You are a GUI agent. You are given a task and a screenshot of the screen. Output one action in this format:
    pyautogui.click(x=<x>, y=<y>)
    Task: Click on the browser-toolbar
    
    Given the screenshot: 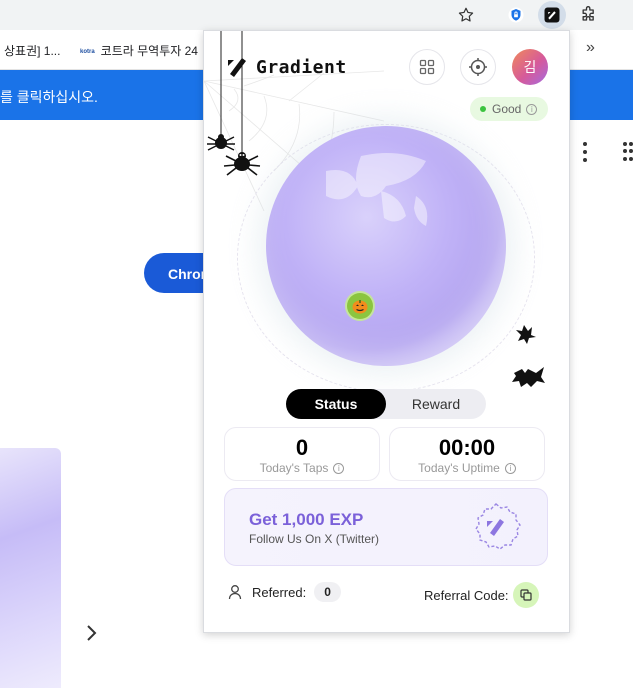 What is the action you would take?
    pyautogui.click(x=316, y=15)
    